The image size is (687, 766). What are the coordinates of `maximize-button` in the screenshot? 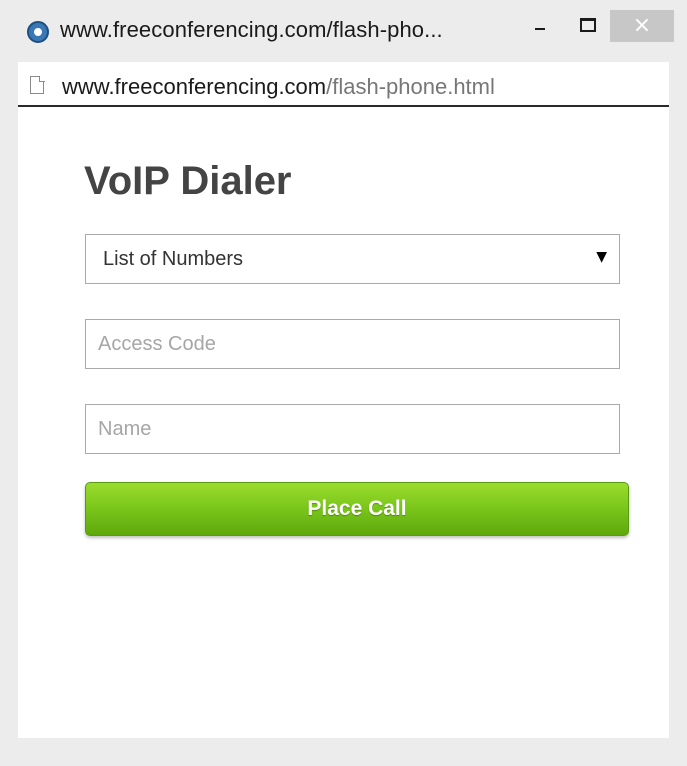 It's located at (588, 27).